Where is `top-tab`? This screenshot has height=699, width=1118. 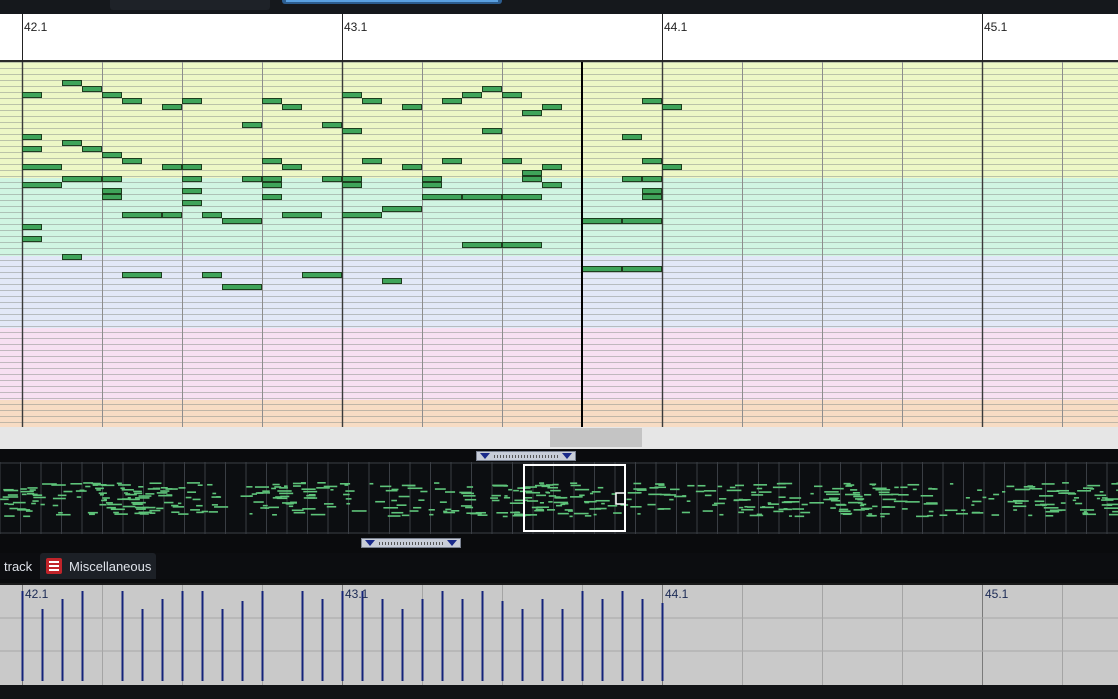 top-tab is located at coordinates (190, 5).